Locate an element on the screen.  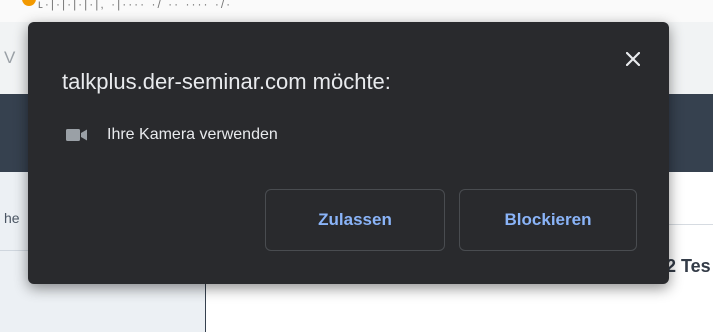
address-bar-fragment: ʟ·|·|·|·|·|, ·|···· ·/ ·· ···· ·/· is located at coordinates (135, 5).